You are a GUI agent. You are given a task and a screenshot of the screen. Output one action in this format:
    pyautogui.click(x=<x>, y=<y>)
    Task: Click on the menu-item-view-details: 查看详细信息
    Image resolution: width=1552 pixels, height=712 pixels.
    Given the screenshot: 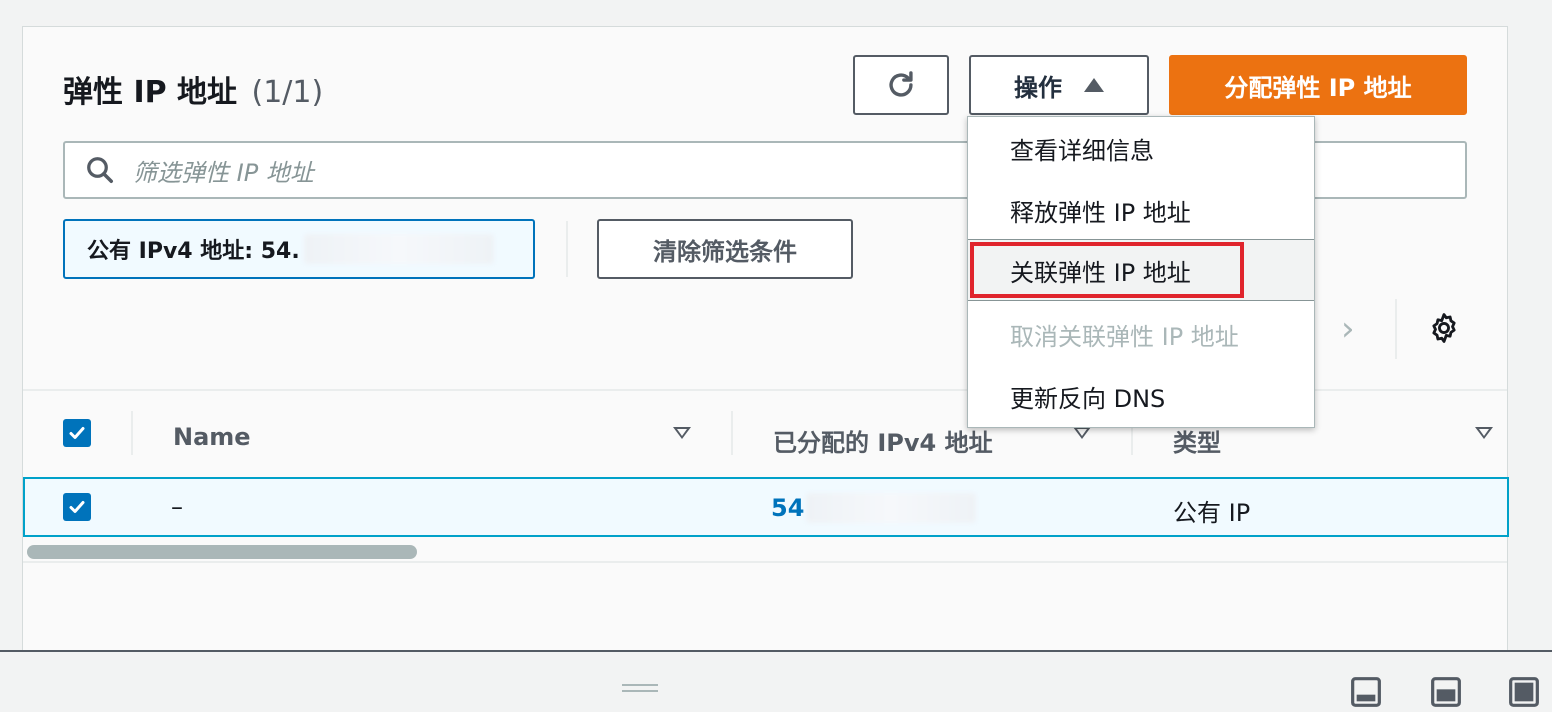 What is the action you would take?
    pyautogui.click(x=1141, y=148)
    